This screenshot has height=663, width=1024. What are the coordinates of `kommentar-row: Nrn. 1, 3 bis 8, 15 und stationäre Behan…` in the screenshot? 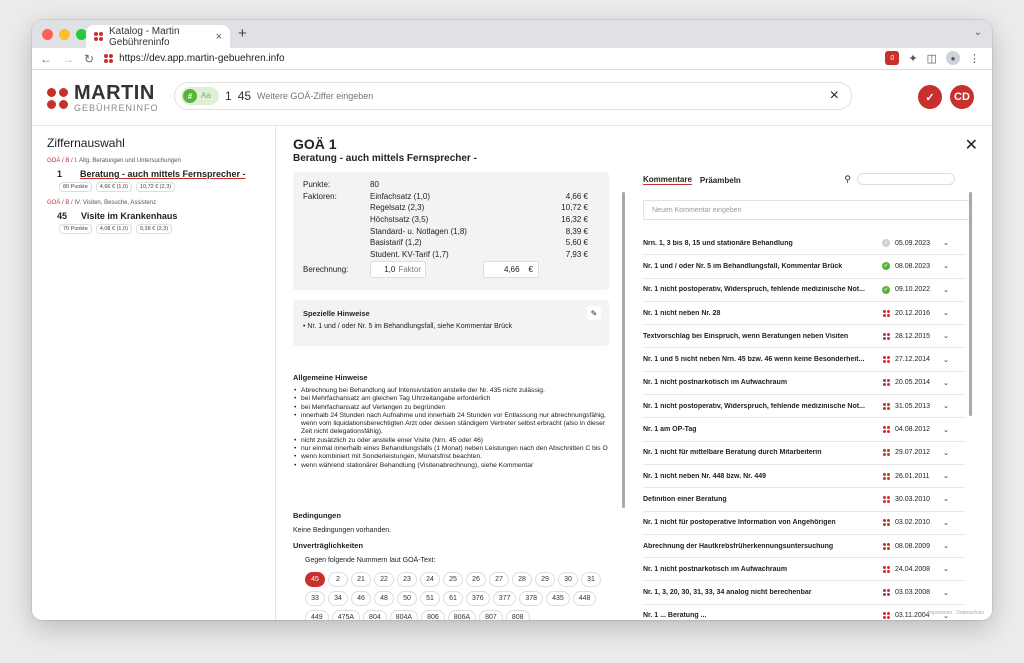 It's located at (804, 244).